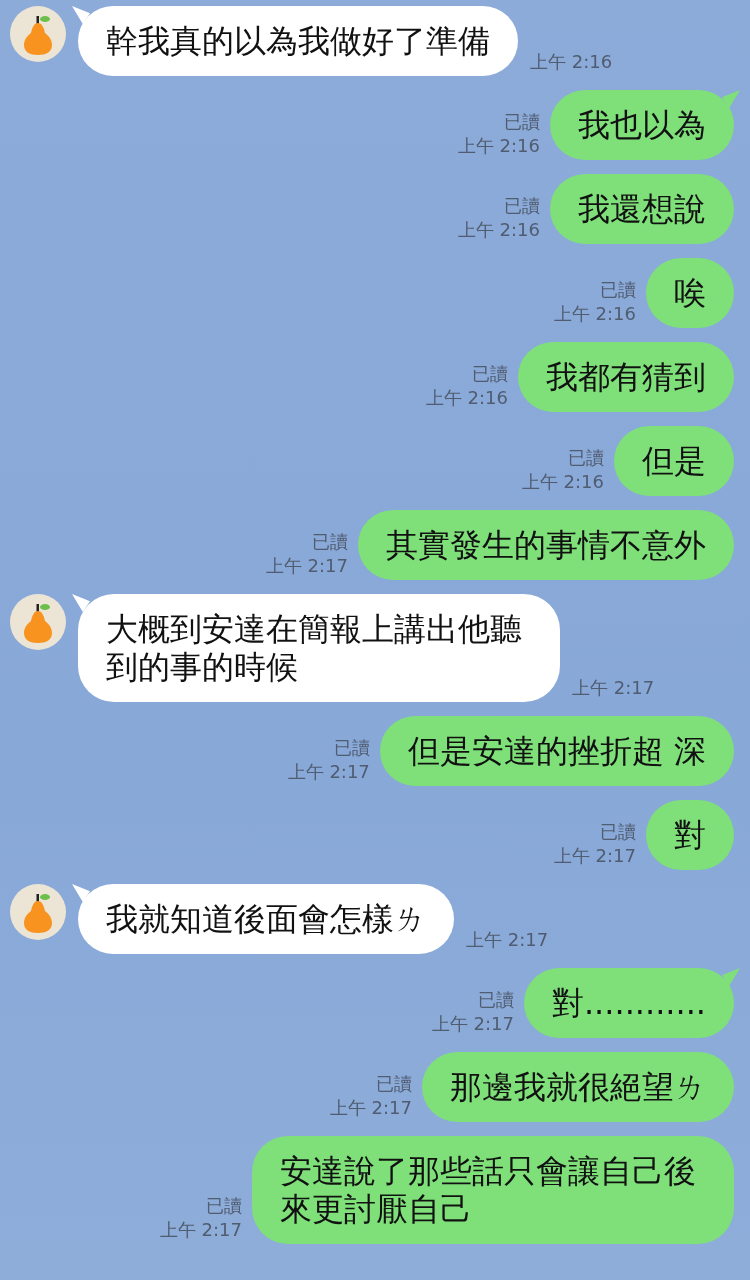 This screenshot has height=1280, width=750. Describe the element at coordinates (556, 751) in the screenshot. I see `message-bubble: 但是安達的挫折超 深` at that location.